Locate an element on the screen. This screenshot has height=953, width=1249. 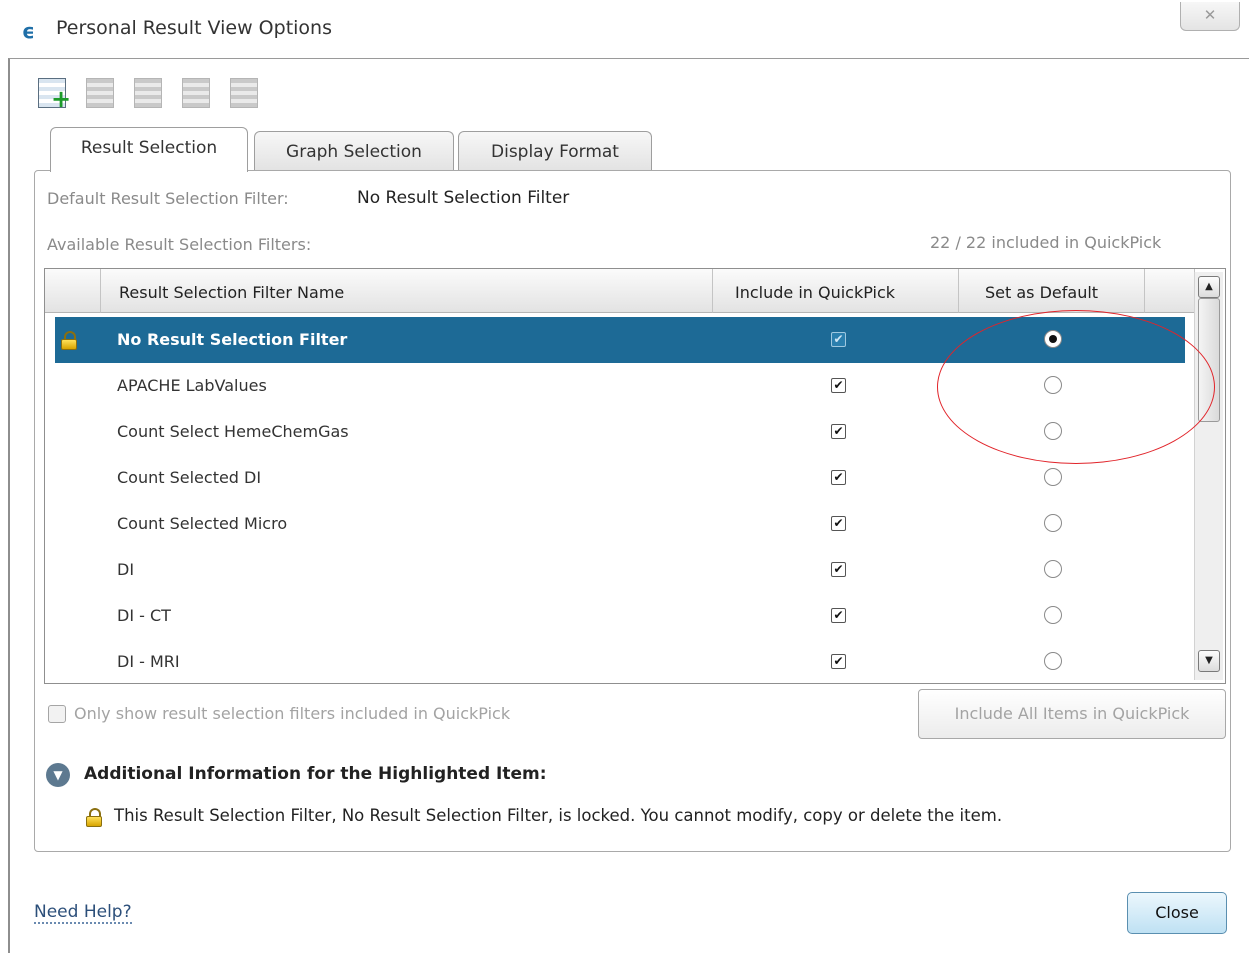
close-button: Close is located at coordinates (1177, 913).